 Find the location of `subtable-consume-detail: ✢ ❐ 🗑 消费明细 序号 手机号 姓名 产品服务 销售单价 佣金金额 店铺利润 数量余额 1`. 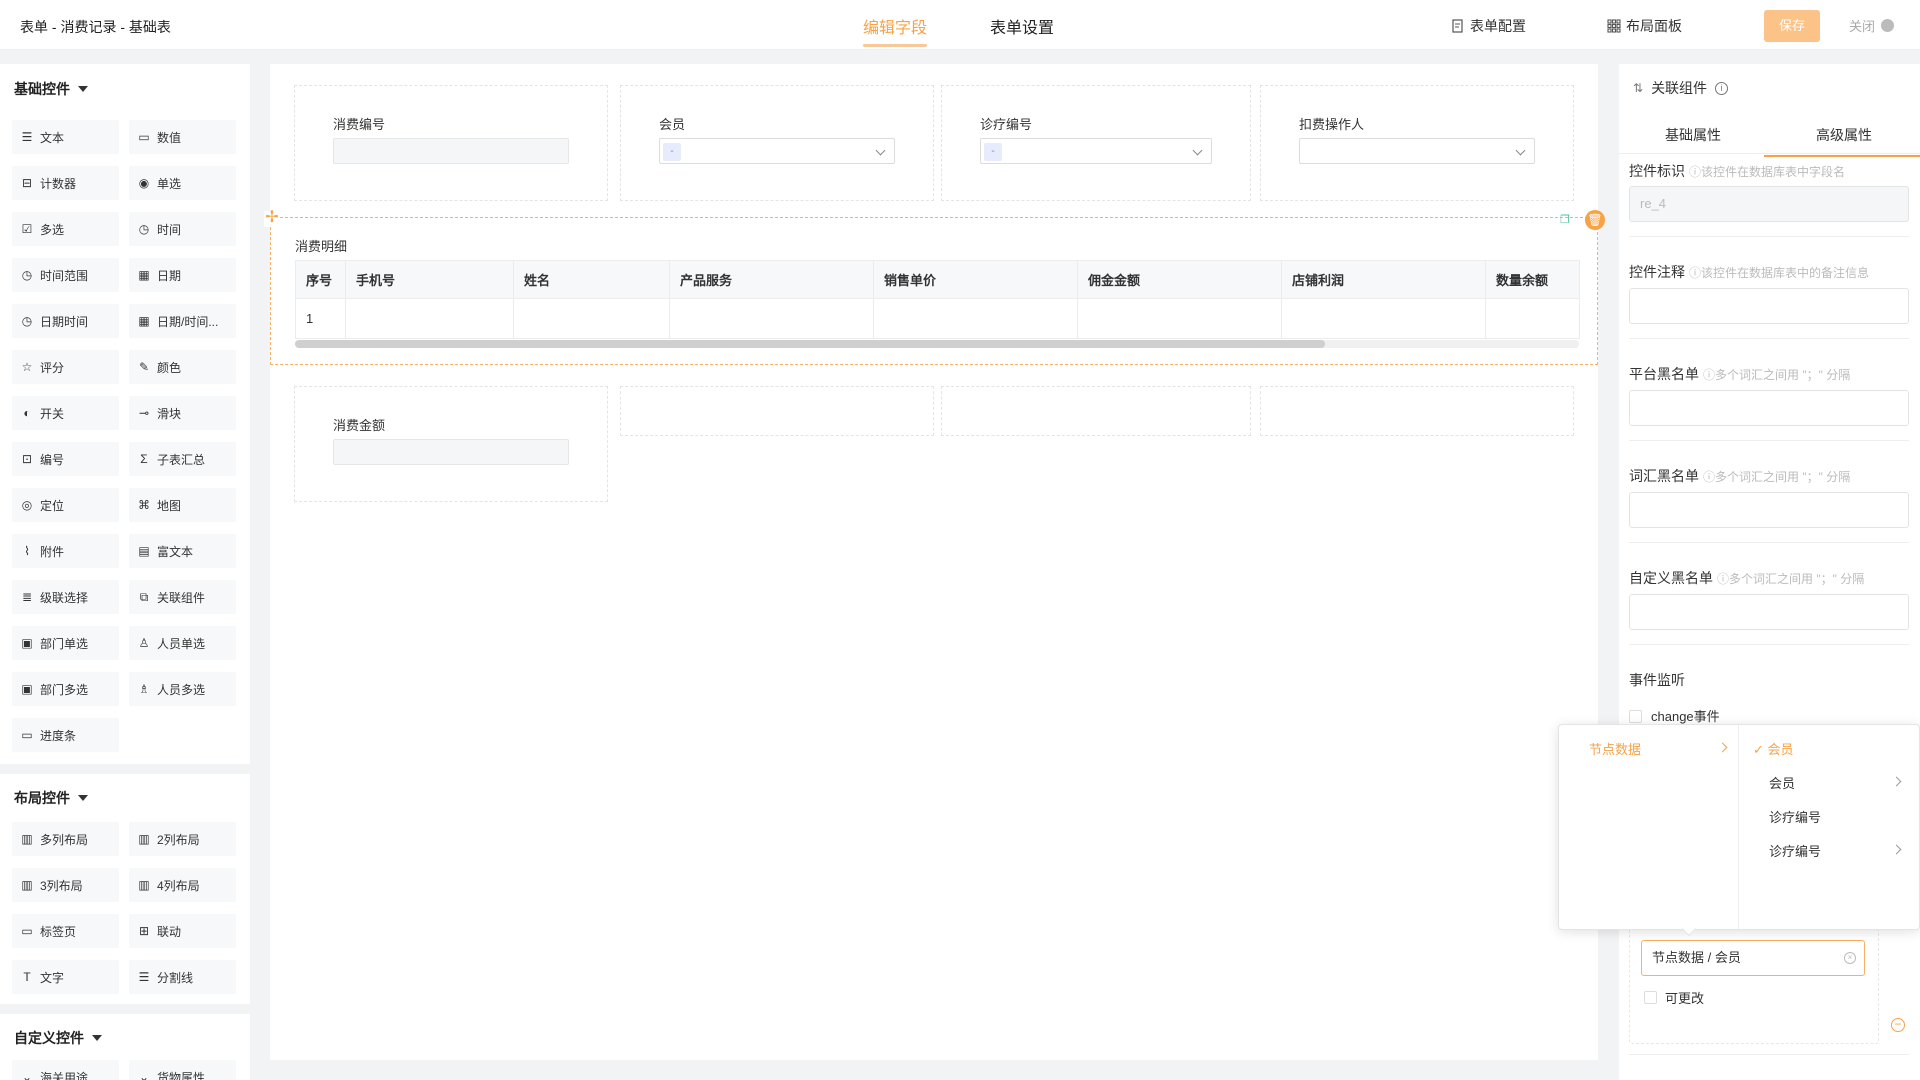

subtable-consume-detail: ✢ ❐ 🗑 消费明细 序号 手机号 姓名 产品服务 销售单价 佣金金额 店铺利润 数量余额 1 is located at coordinates (934, 287).